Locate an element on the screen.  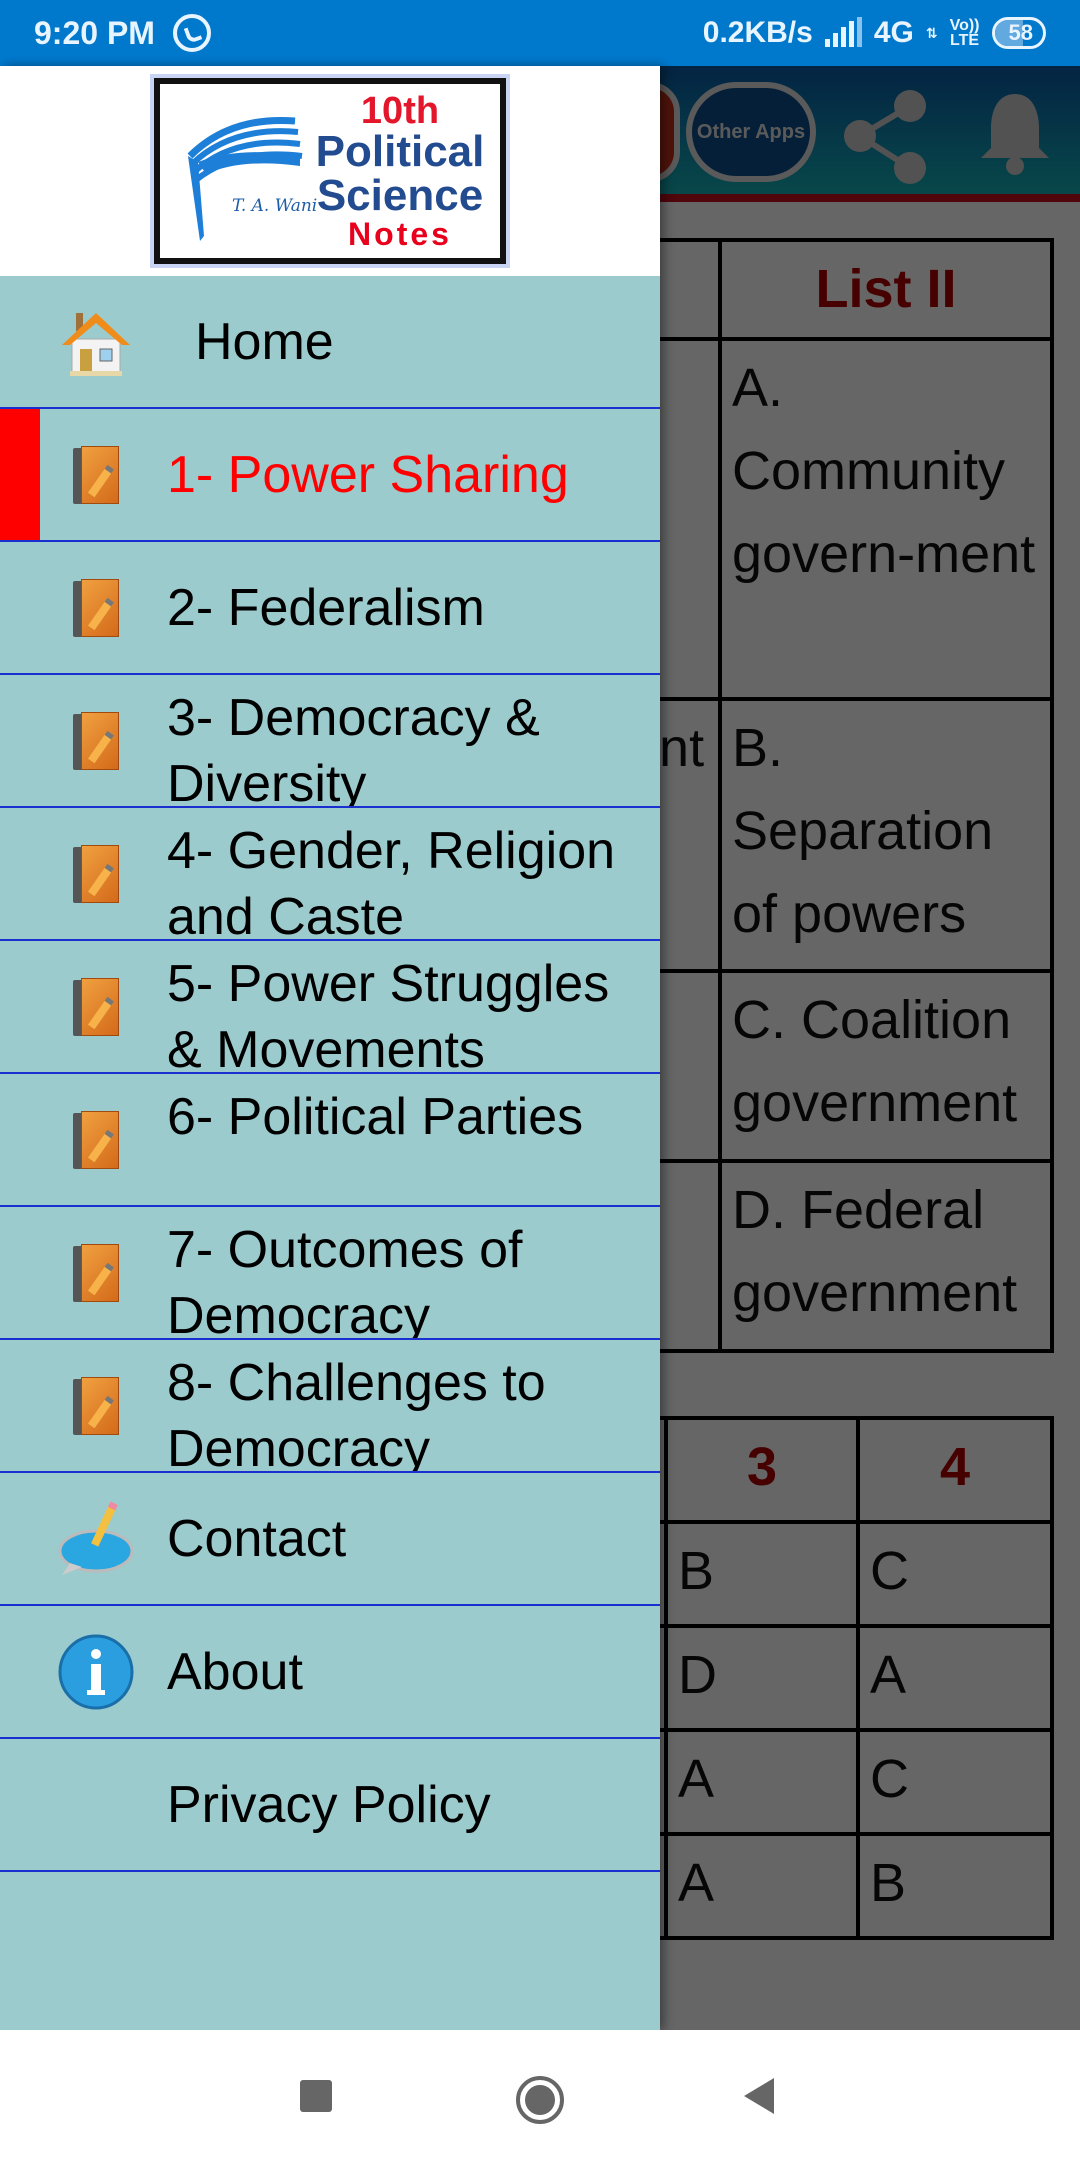
drawer-item-chapter-6: 6- Political Parties is located at coordinates (330, 1140).